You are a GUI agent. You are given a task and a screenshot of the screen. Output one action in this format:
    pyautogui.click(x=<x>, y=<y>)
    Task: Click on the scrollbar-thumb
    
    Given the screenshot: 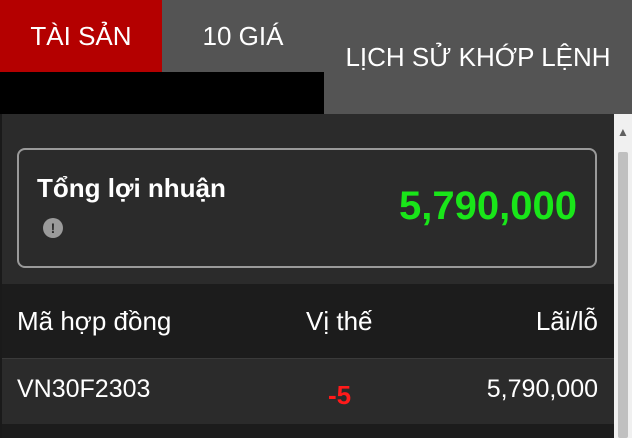 What is the action you would take?
    pyautogui.click(x=623, y=295)
    